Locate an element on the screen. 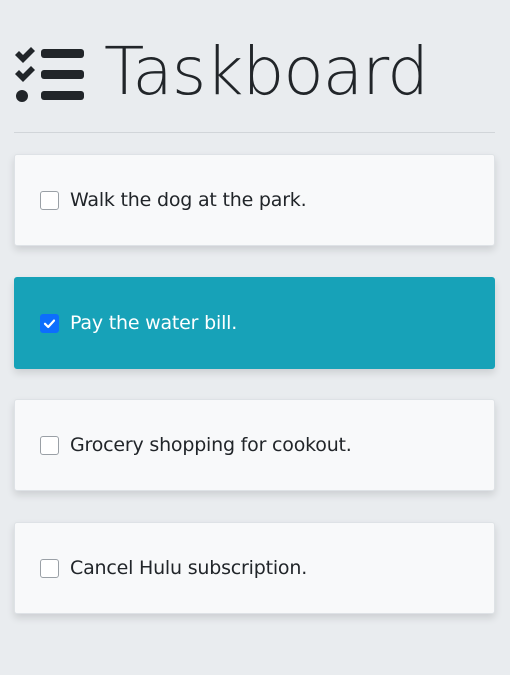 Image resolution: width=510 pixels, height=675 pixels. checkmark-icon is located at coordinates (49, 323).